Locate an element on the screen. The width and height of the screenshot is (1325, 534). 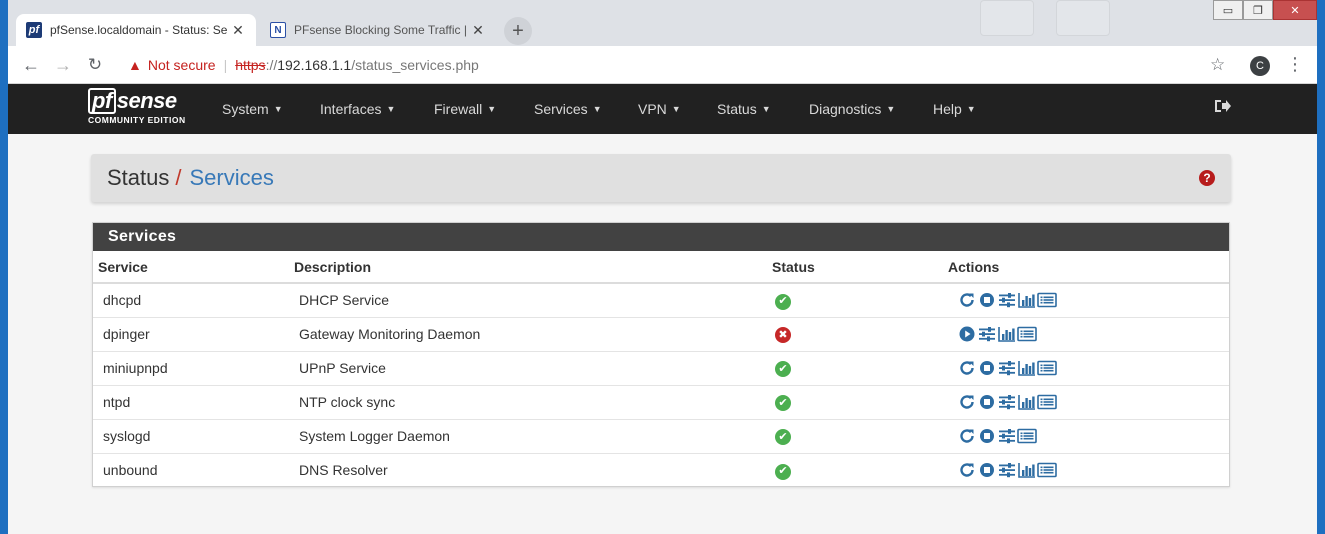
netgate-favicon-icon: N is located at coordinates (278, 30).